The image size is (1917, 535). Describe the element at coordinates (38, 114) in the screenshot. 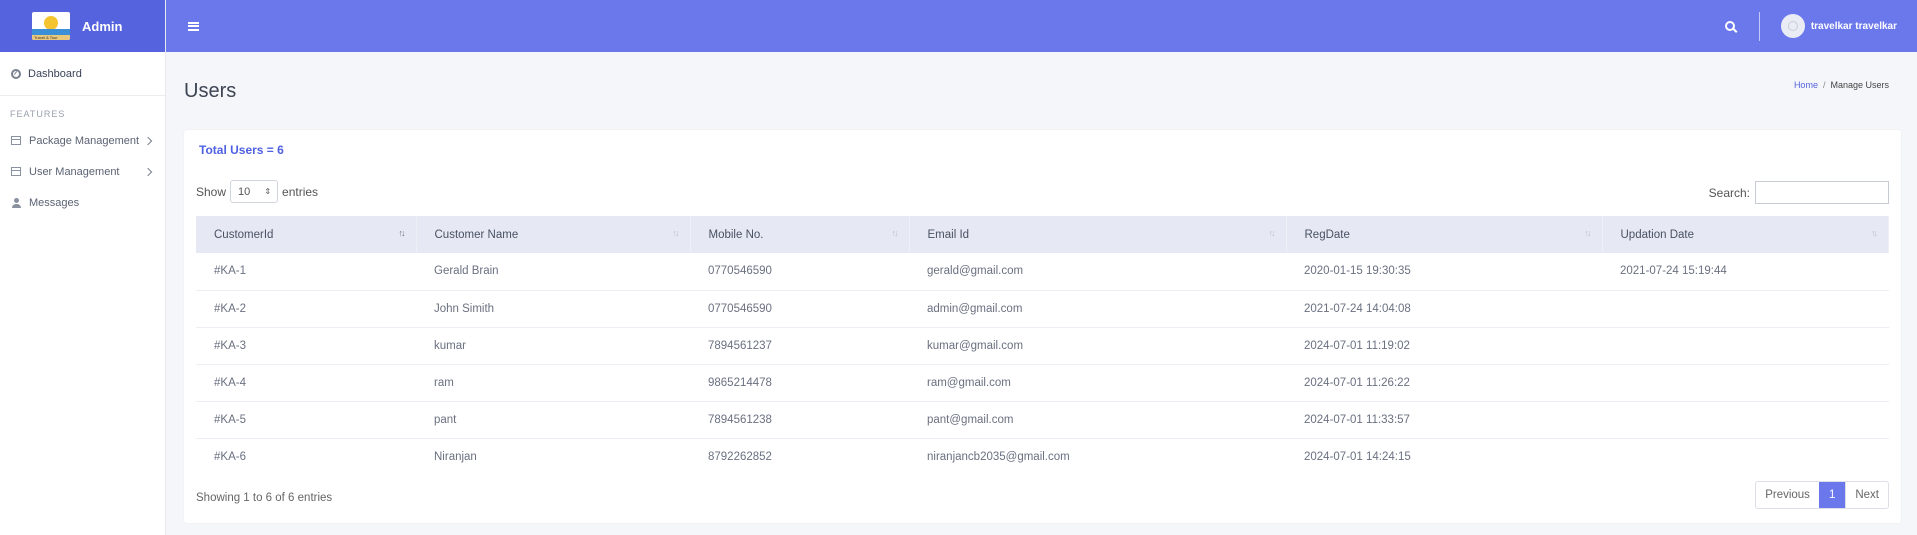

I see `sidebar-section-title: FEATURES` at that location.